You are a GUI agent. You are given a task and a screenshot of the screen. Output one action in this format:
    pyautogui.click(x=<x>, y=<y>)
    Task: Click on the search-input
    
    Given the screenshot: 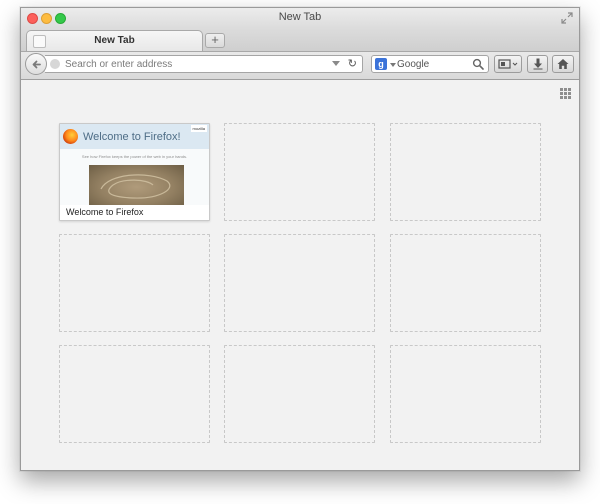 What is the action you would take?
    pyautogui.click(x=433, y=64)
    